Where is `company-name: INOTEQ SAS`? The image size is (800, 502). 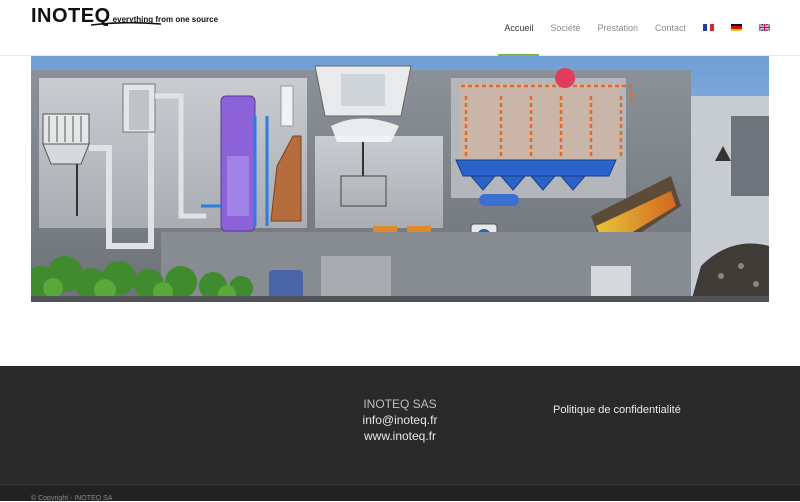
company-name: INOTEQ SAS is located at coordinates (400, 404).